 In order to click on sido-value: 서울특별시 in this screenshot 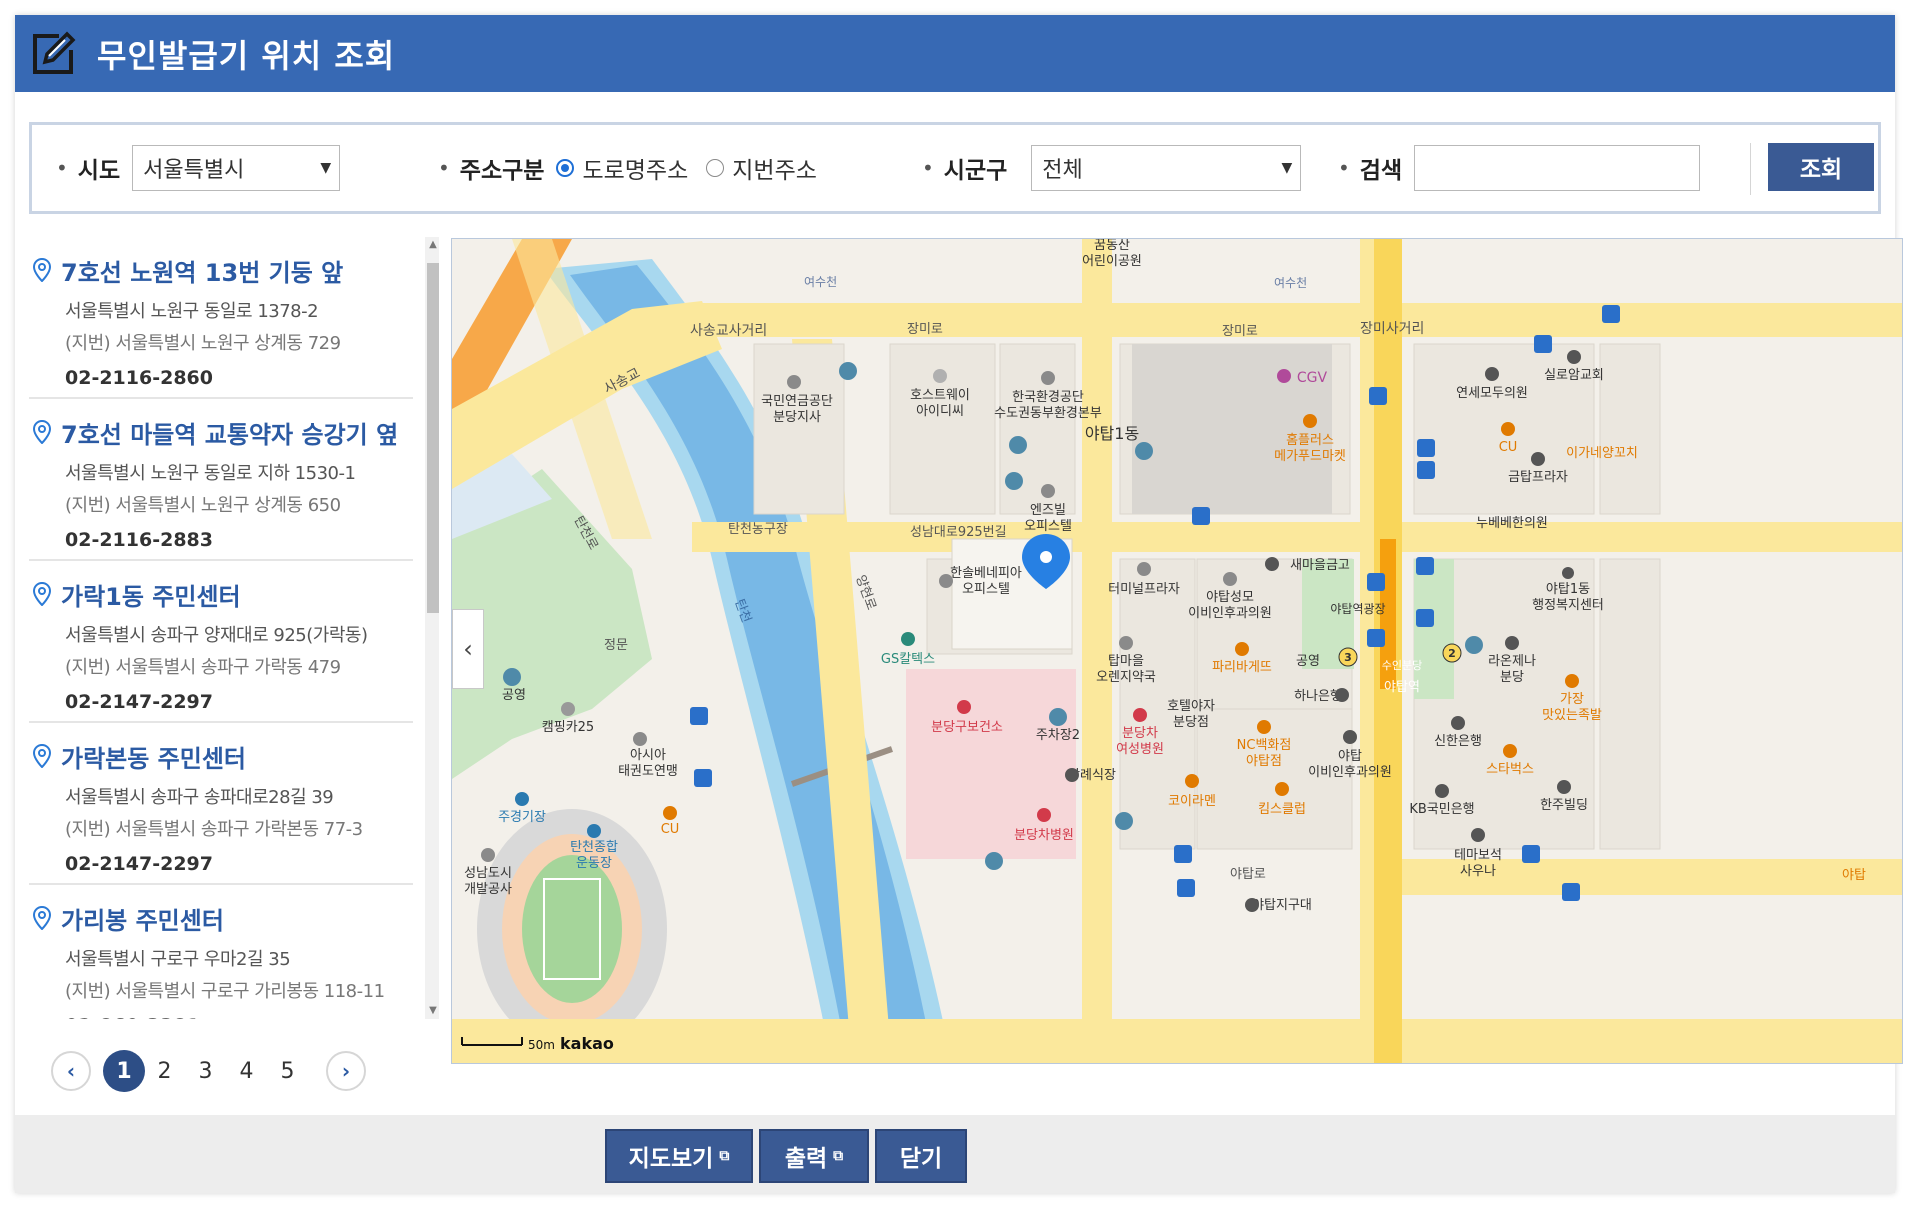, I will do `click(194, 170)`.